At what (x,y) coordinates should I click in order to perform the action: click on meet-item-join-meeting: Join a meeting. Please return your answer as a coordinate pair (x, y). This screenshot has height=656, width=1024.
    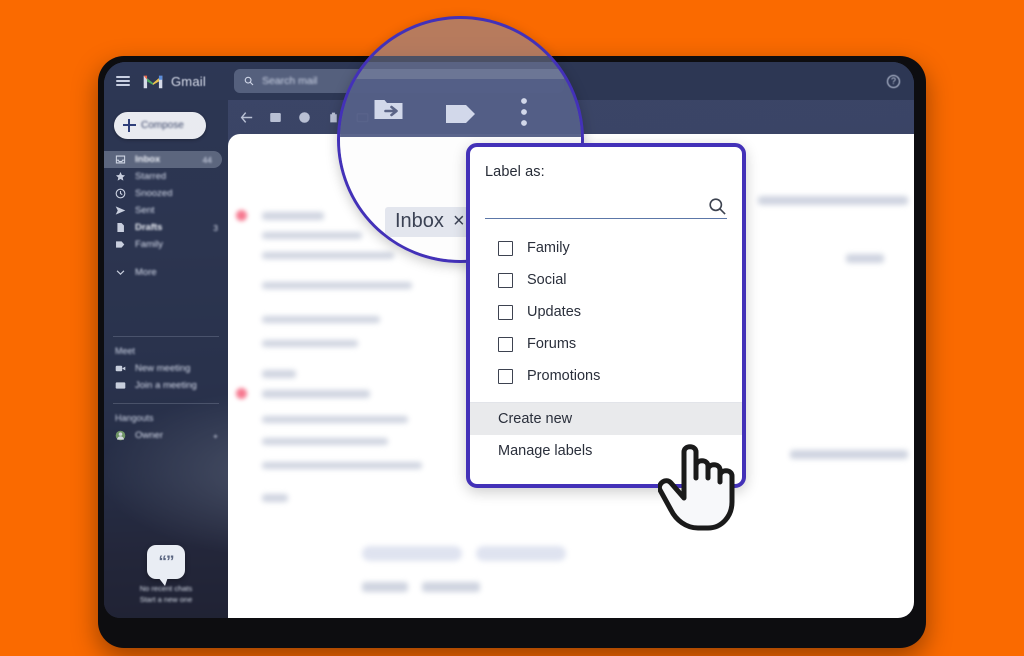
    Looking at the image, I should click on (166, 385).